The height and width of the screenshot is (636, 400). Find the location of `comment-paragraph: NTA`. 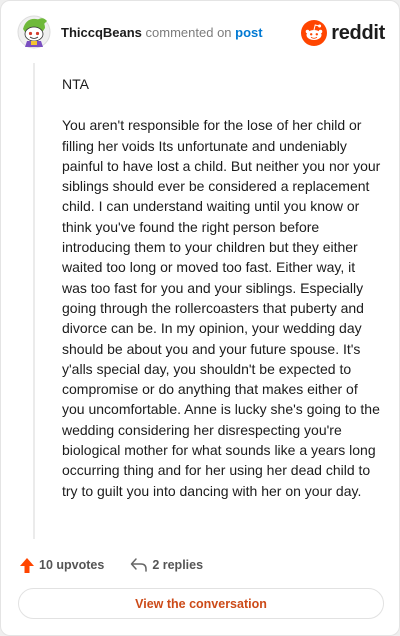

comment-paragraph: NTA is located at coordinates (75, 84).